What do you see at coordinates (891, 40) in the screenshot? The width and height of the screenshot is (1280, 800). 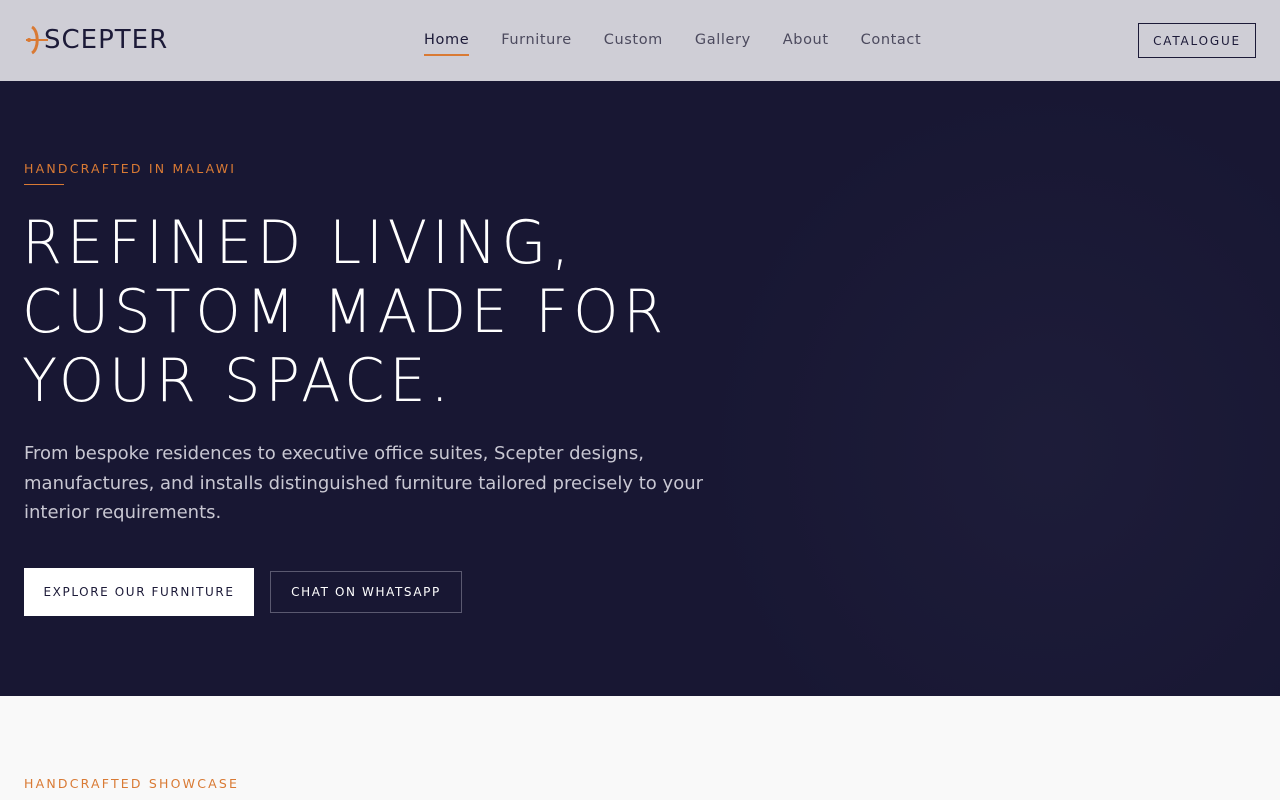 I see `nav-link-contact: Contact` at bounding box center [891, 40].